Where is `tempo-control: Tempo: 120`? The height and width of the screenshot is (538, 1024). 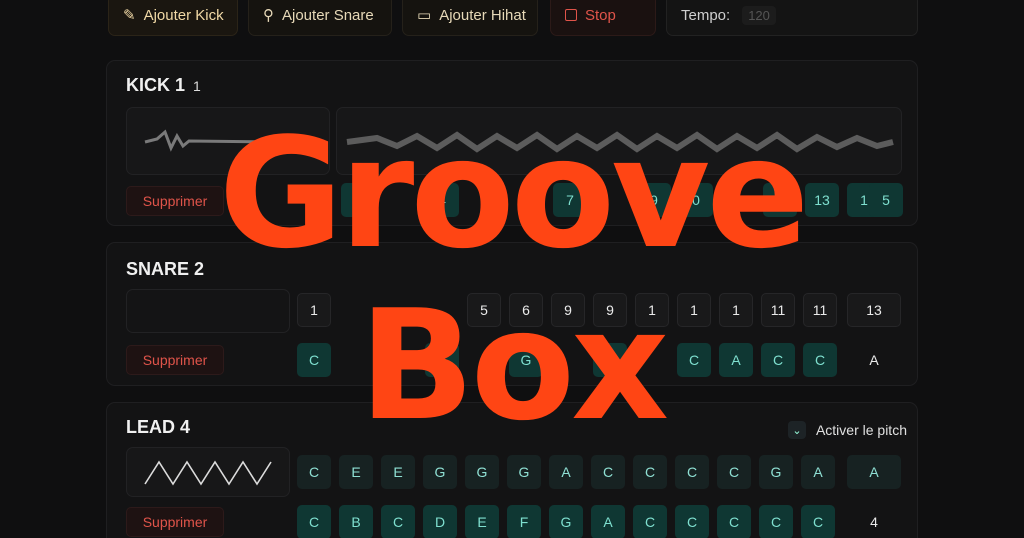 tempo-control: Tempo: 120 is located at coordinates (792, 18).